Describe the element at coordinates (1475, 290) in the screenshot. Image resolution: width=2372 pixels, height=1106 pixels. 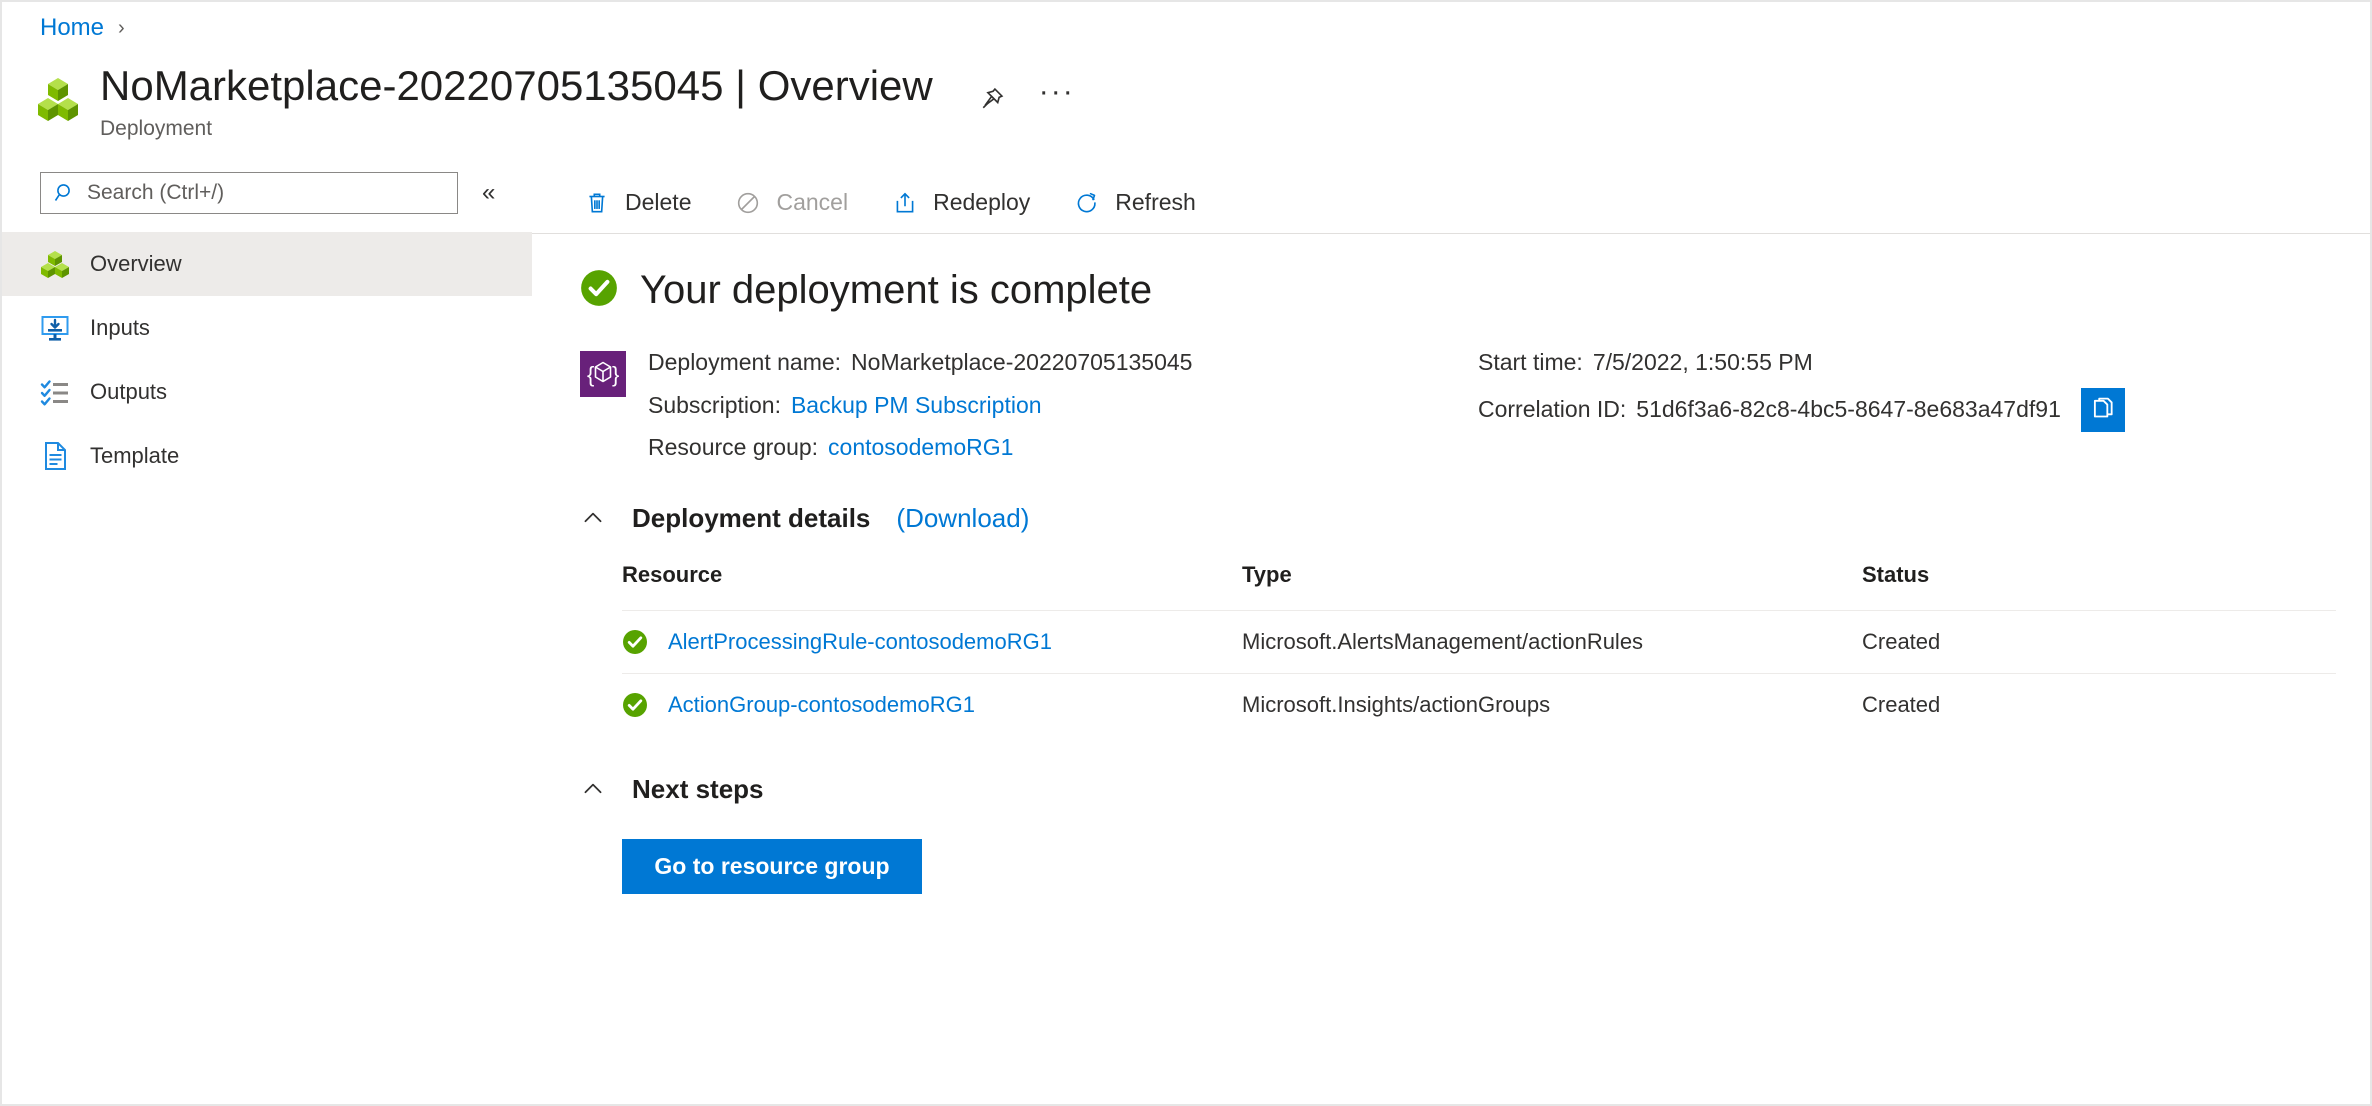
I see `deployment-status-header: Your deployment is complete` at that location.